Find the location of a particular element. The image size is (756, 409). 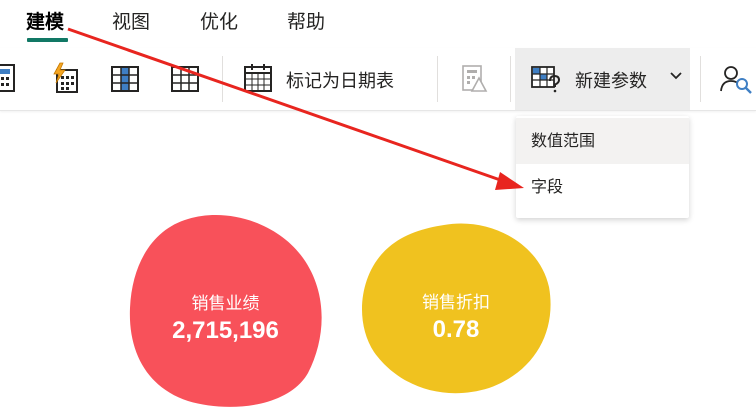

sales-discount-card: 销售折扣 0.78 is located at coordinates (456, 308).